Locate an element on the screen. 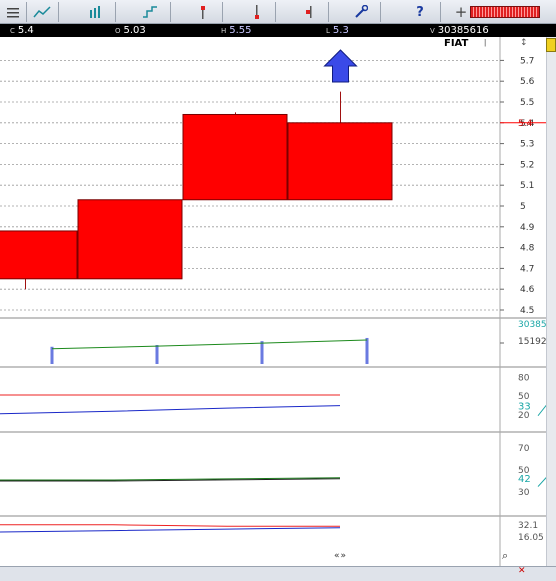 The image size is (556, 581). osc3-red-line is located at coordinates (170, 525).